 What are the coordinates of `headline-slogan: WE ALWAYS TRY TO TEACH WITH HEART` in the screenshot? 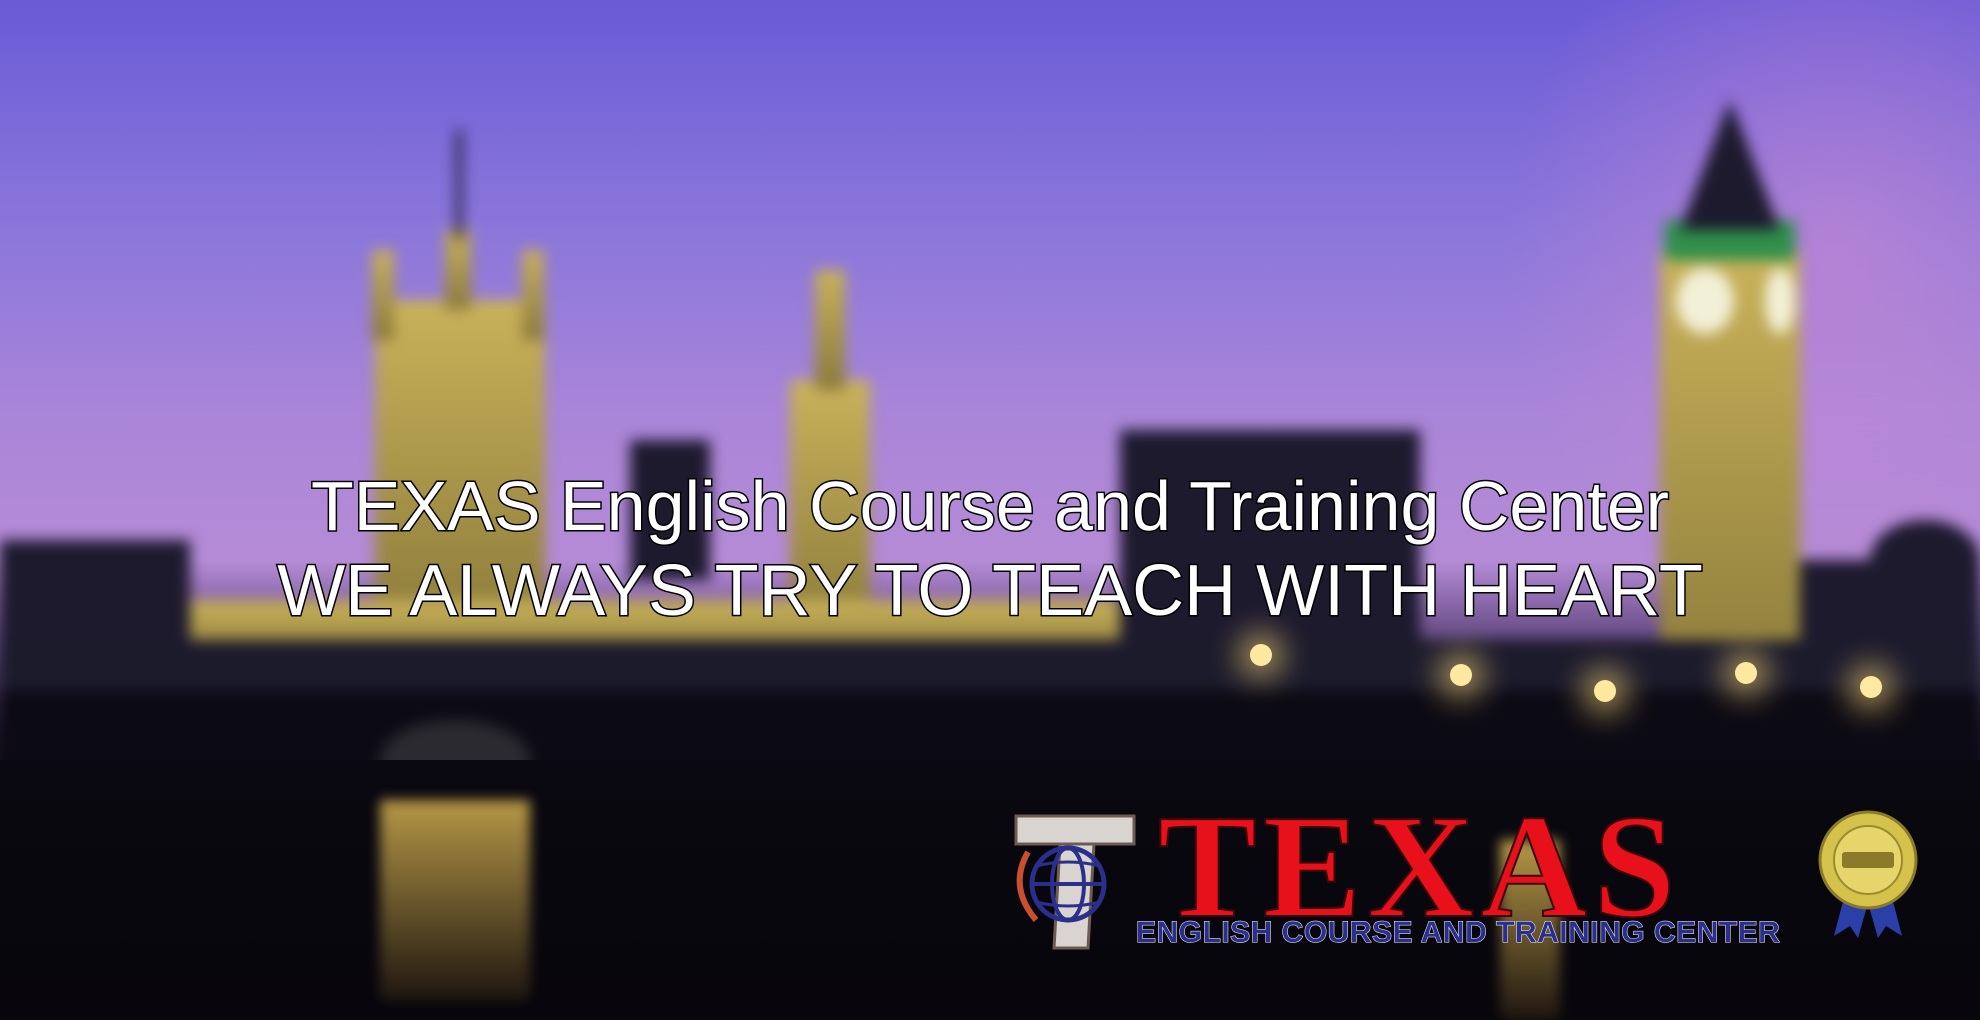 It's located at (990, 591).